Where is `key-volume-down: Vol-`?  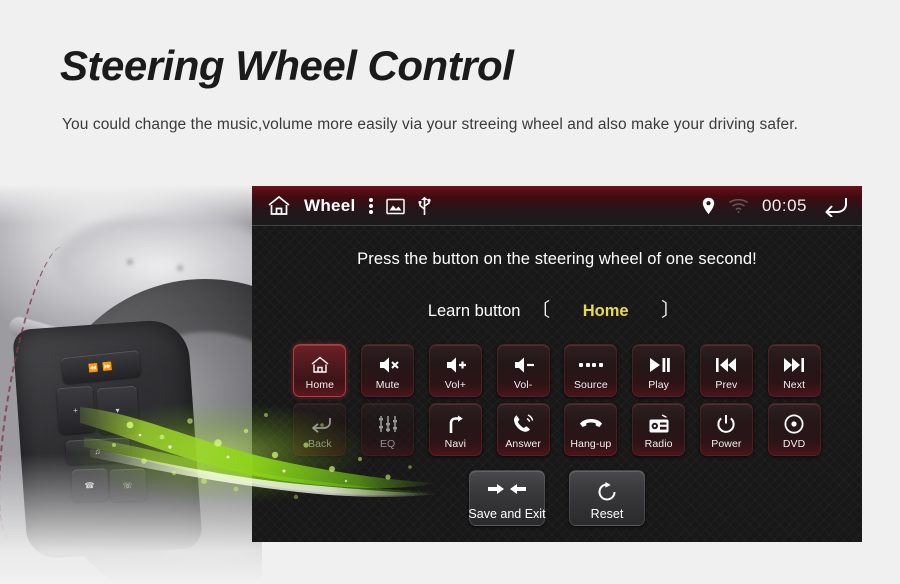
key-volume-down: Vol- is located at coordinates (523, 370).